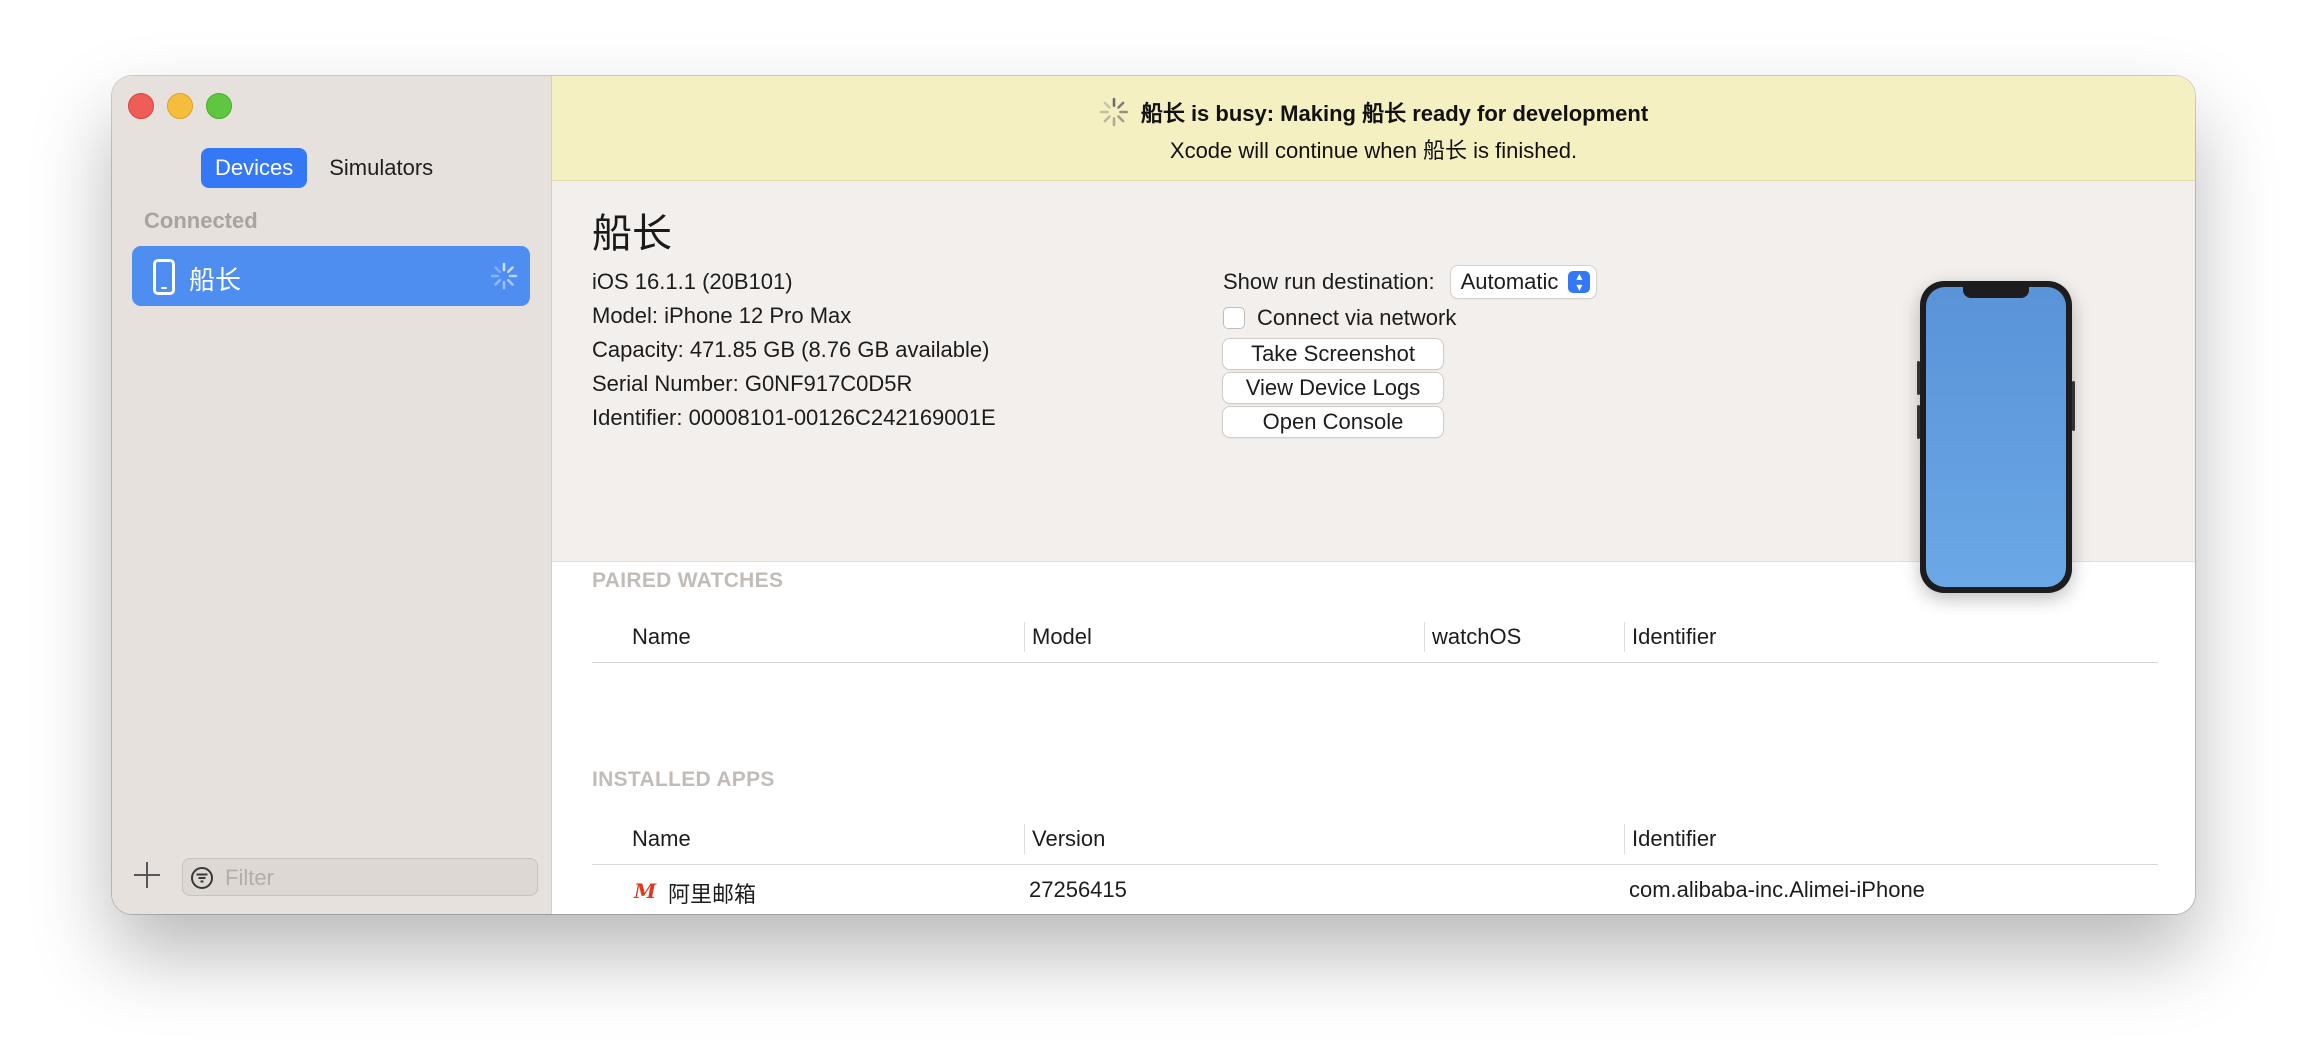 The width and height of the screenshot is (2308, 1064). I want to click on column-header-model: Model, so click(1062, 637).